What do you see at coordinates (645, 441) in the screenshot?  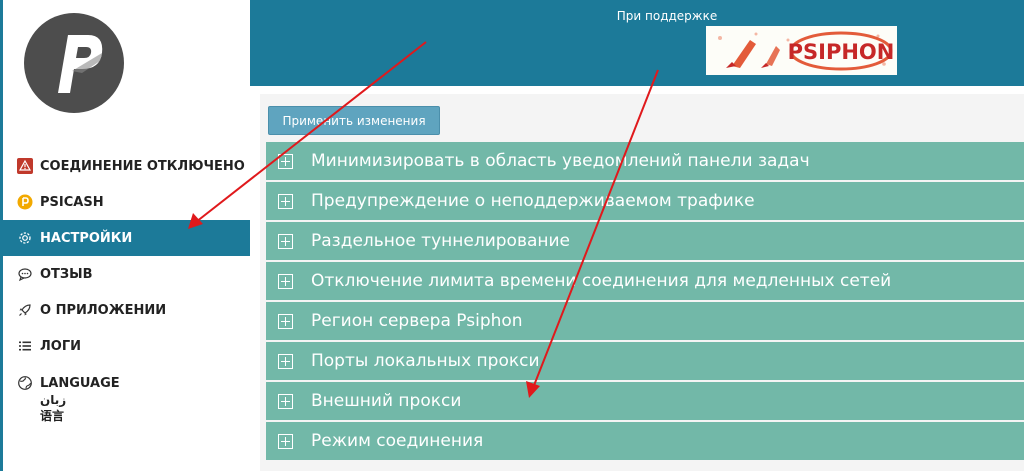 I see `setting-connection-mode: Режим соединения` at bounding box center [645, 441].